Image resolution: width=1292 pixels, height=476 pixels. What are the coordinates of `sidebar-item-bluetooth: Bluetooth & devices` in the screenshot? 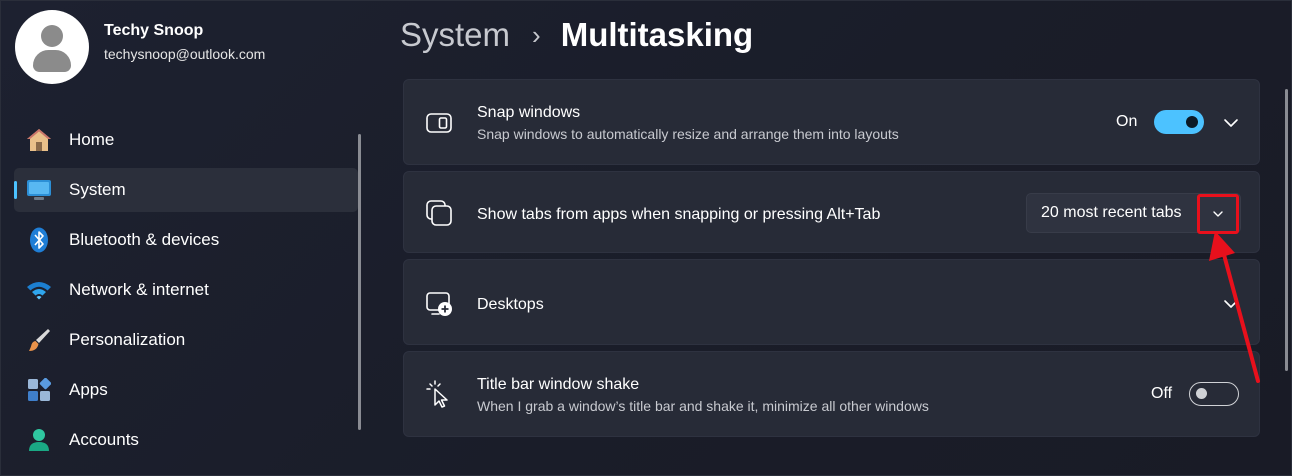 It's located at (186, 240).